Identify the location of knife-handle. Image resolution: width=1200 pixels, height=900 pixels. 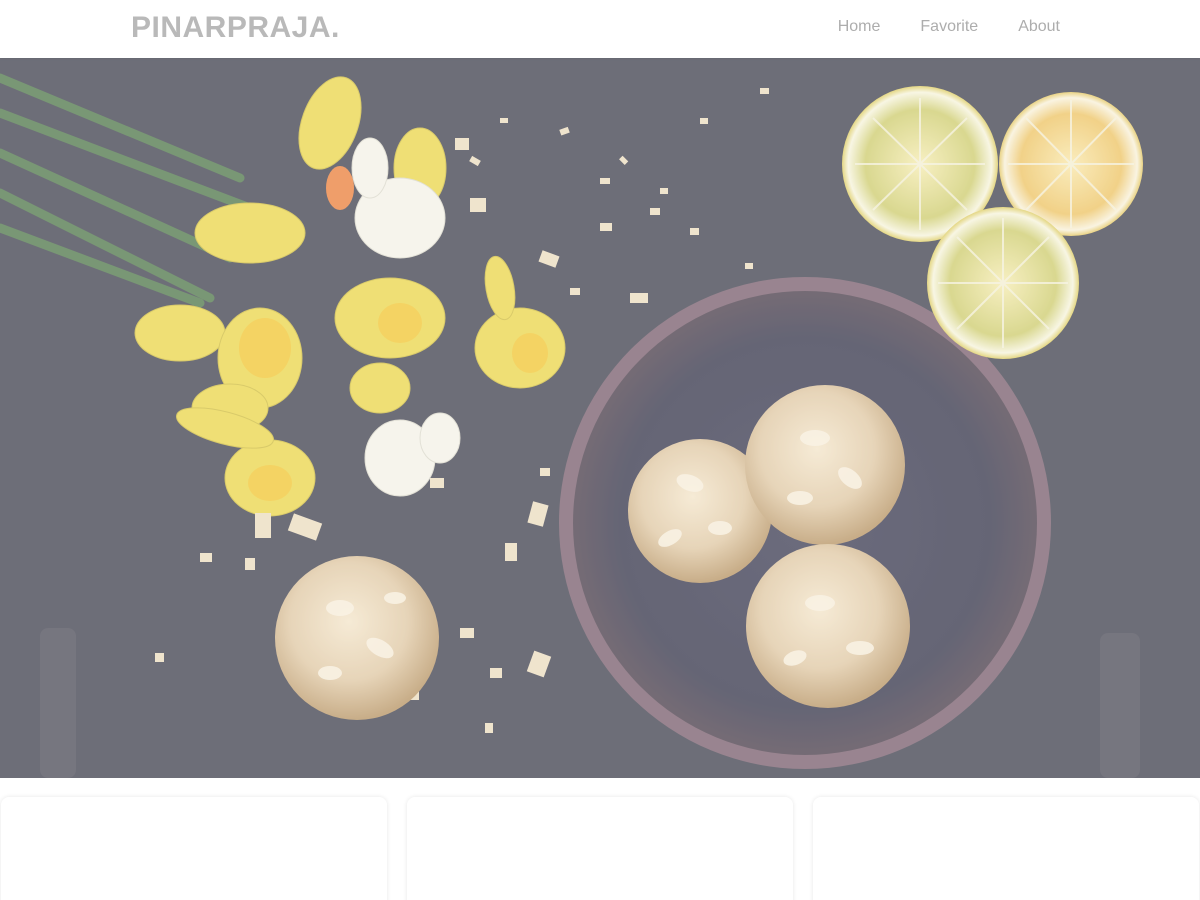
(1120, 705).